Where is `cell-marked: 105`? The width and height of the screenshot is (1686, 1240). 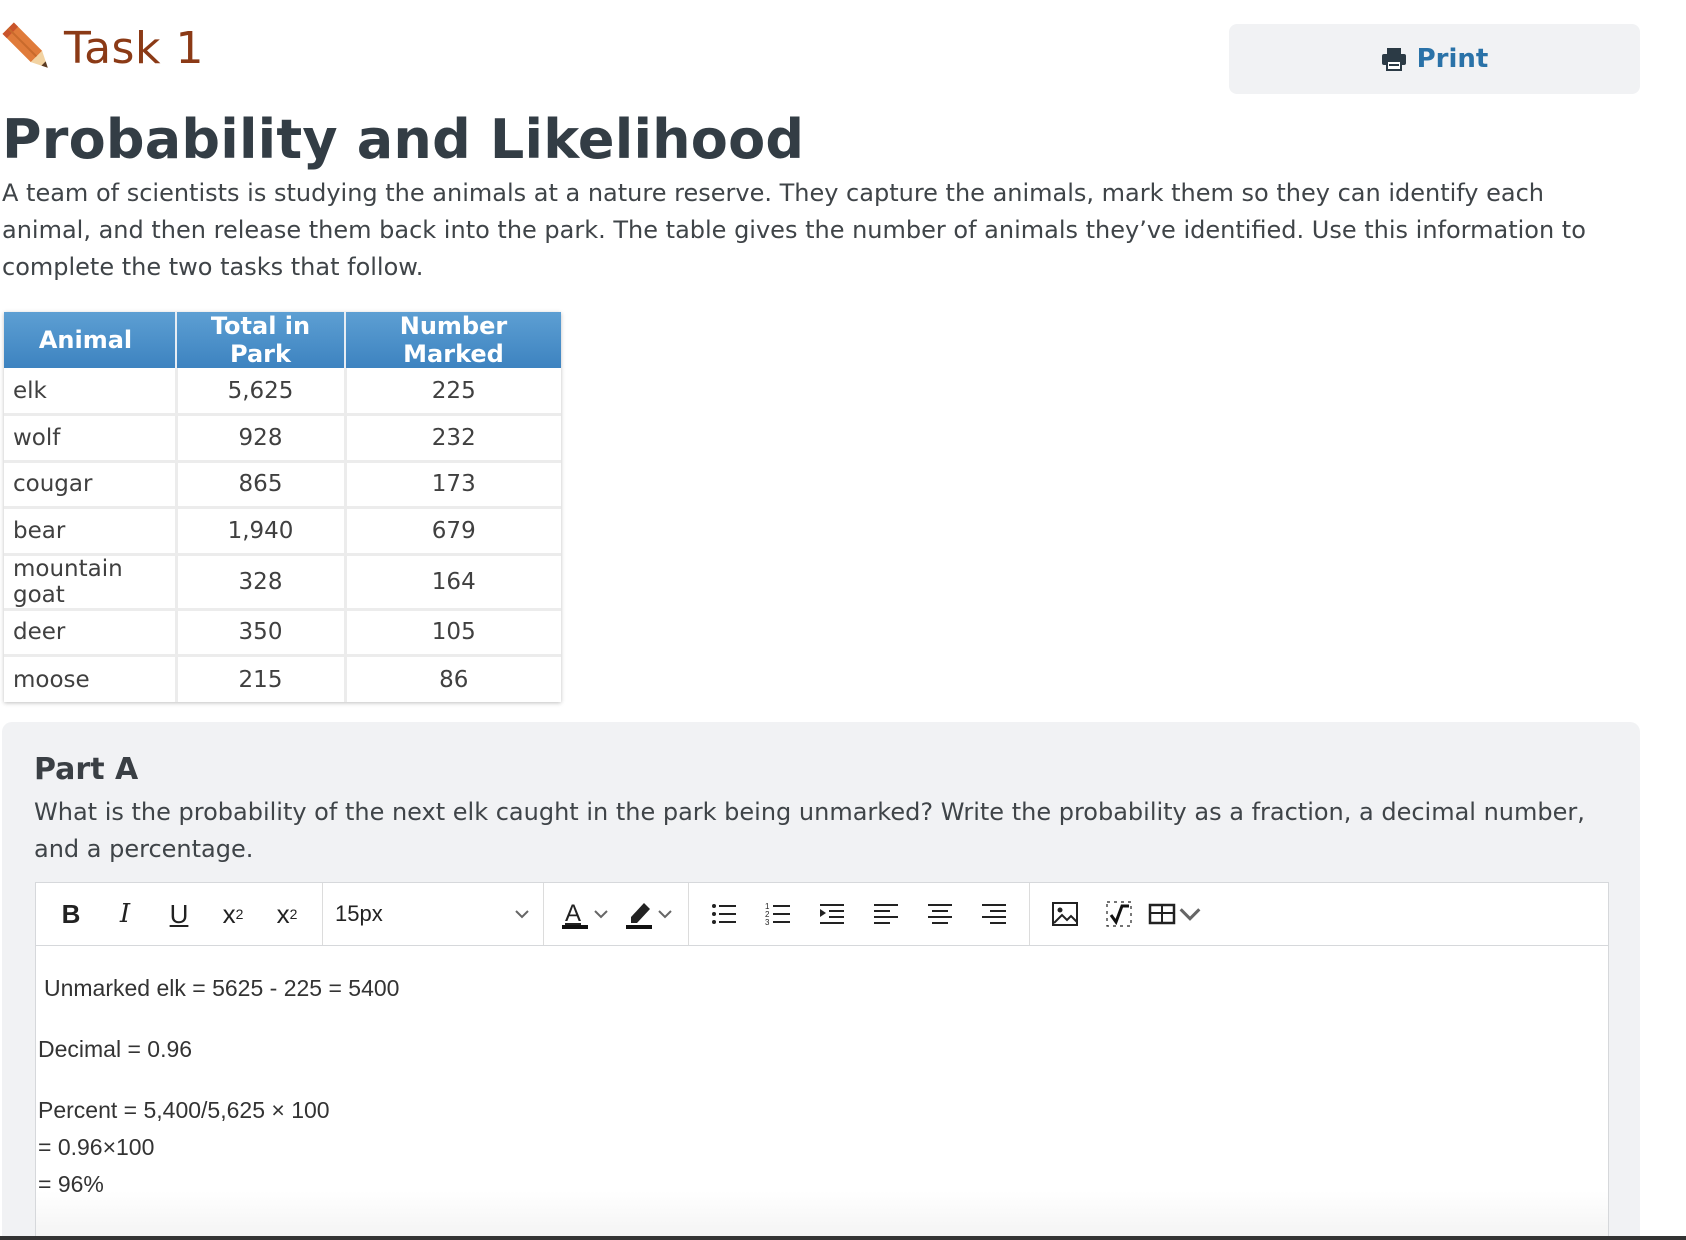
cell-marked: 105 is located at coordinates (453, 633).